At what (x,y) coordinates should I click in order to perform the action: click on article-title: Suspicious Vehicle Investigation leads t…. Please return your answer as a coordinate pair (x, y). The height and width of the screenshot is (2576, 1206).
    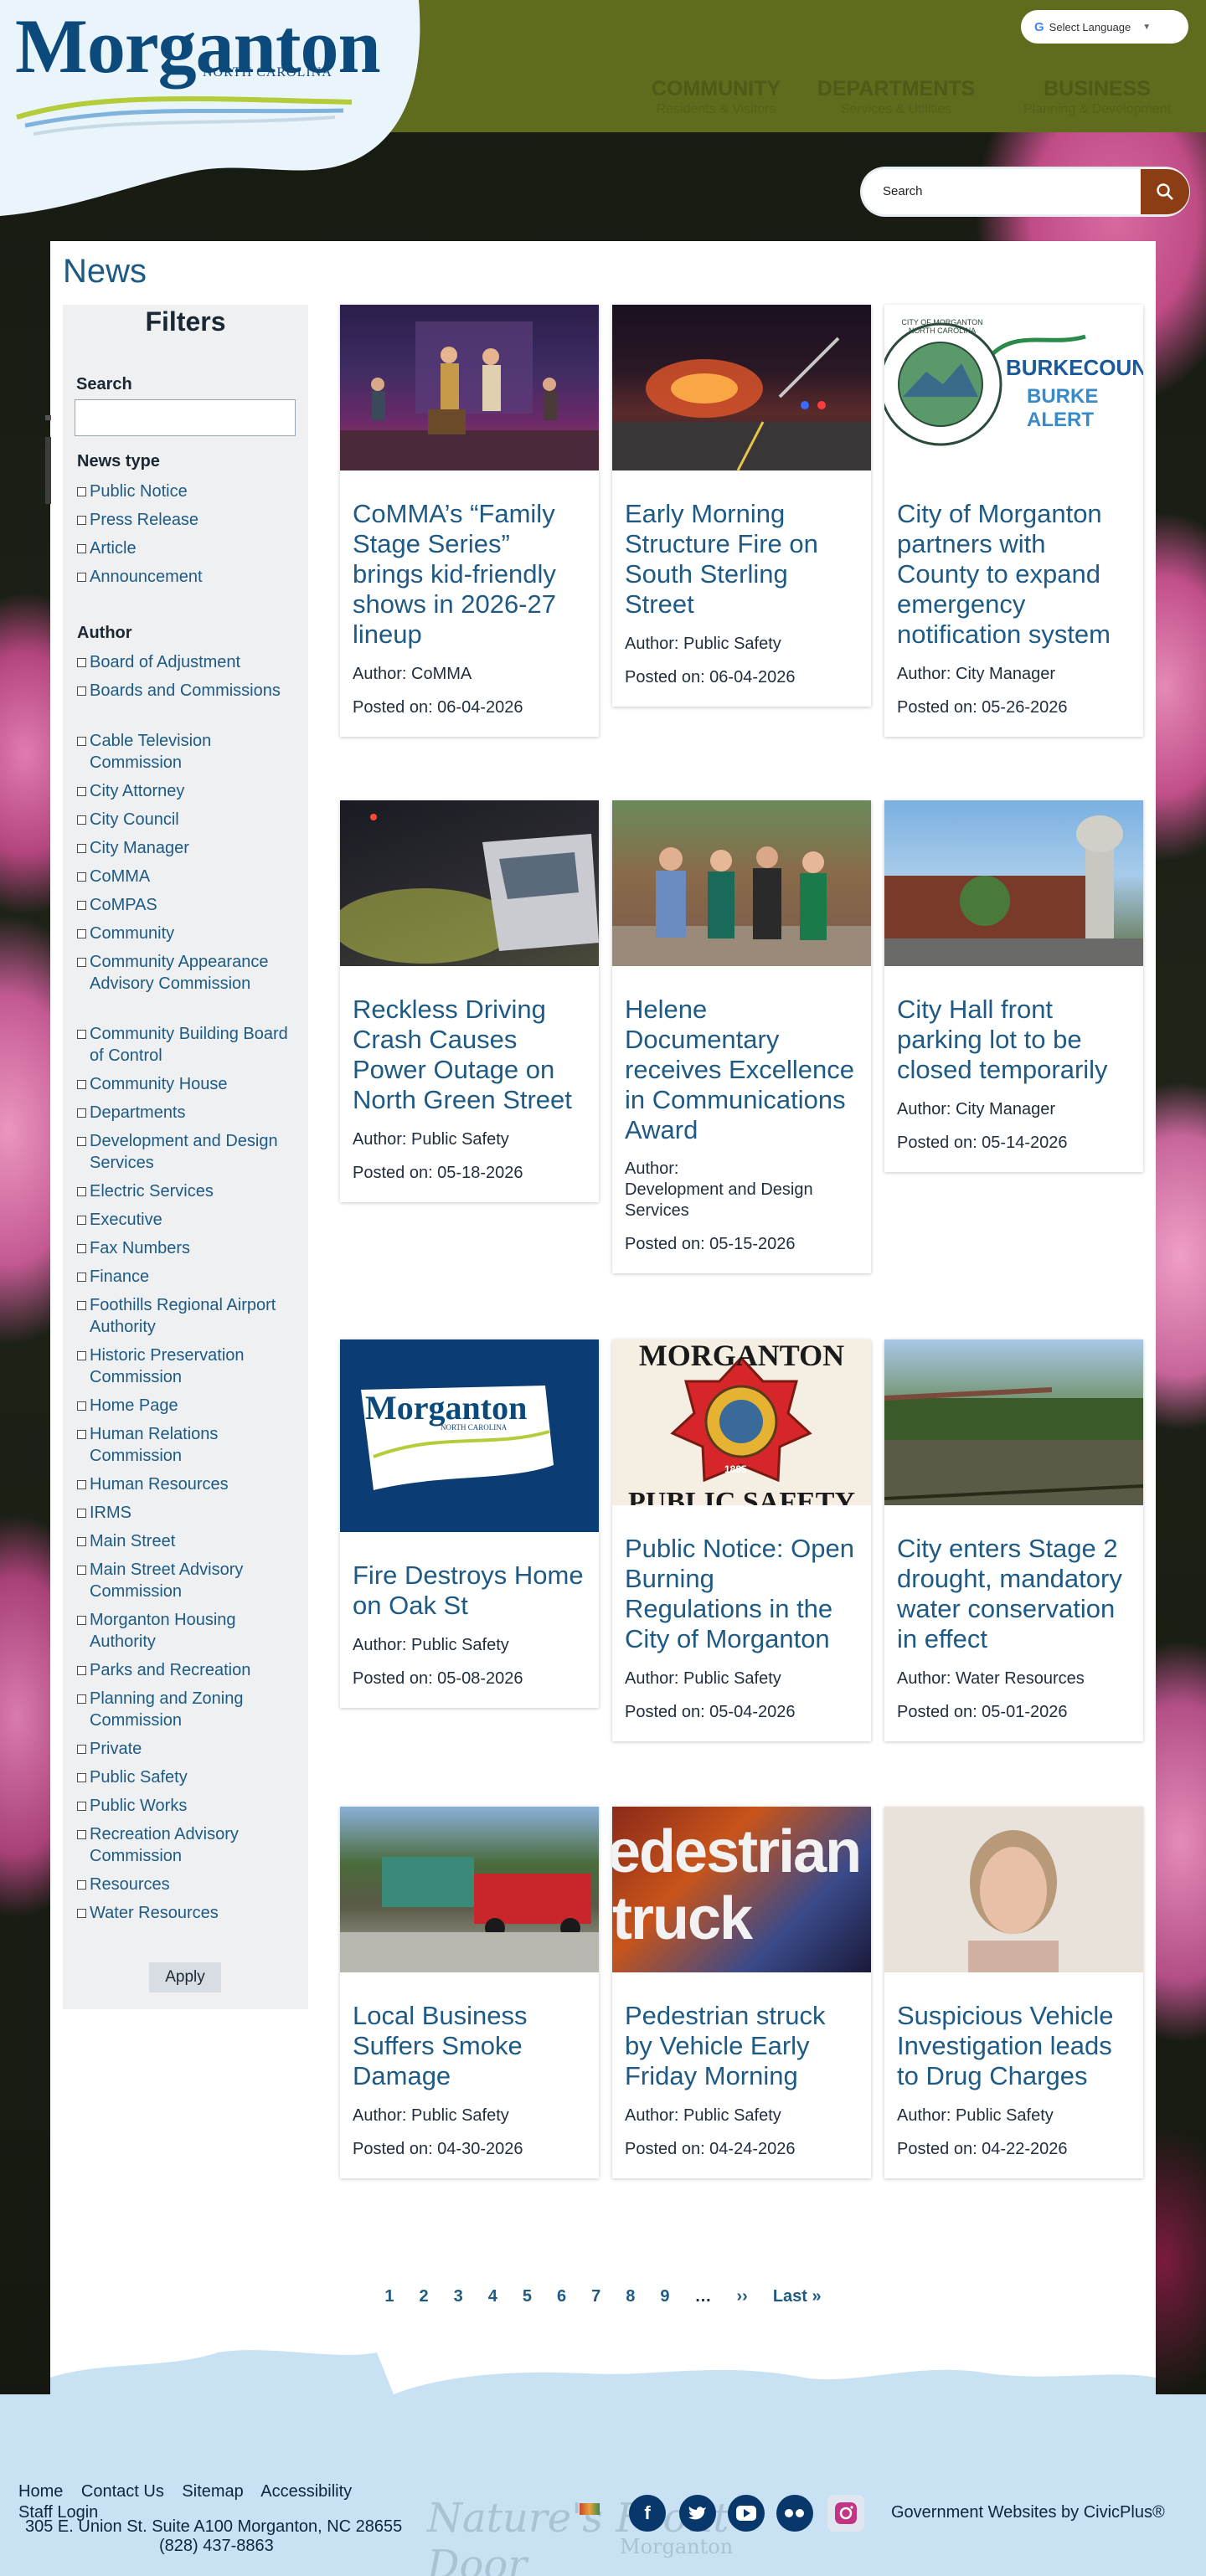
    Looking at the image, I should click on (1014, 2046).